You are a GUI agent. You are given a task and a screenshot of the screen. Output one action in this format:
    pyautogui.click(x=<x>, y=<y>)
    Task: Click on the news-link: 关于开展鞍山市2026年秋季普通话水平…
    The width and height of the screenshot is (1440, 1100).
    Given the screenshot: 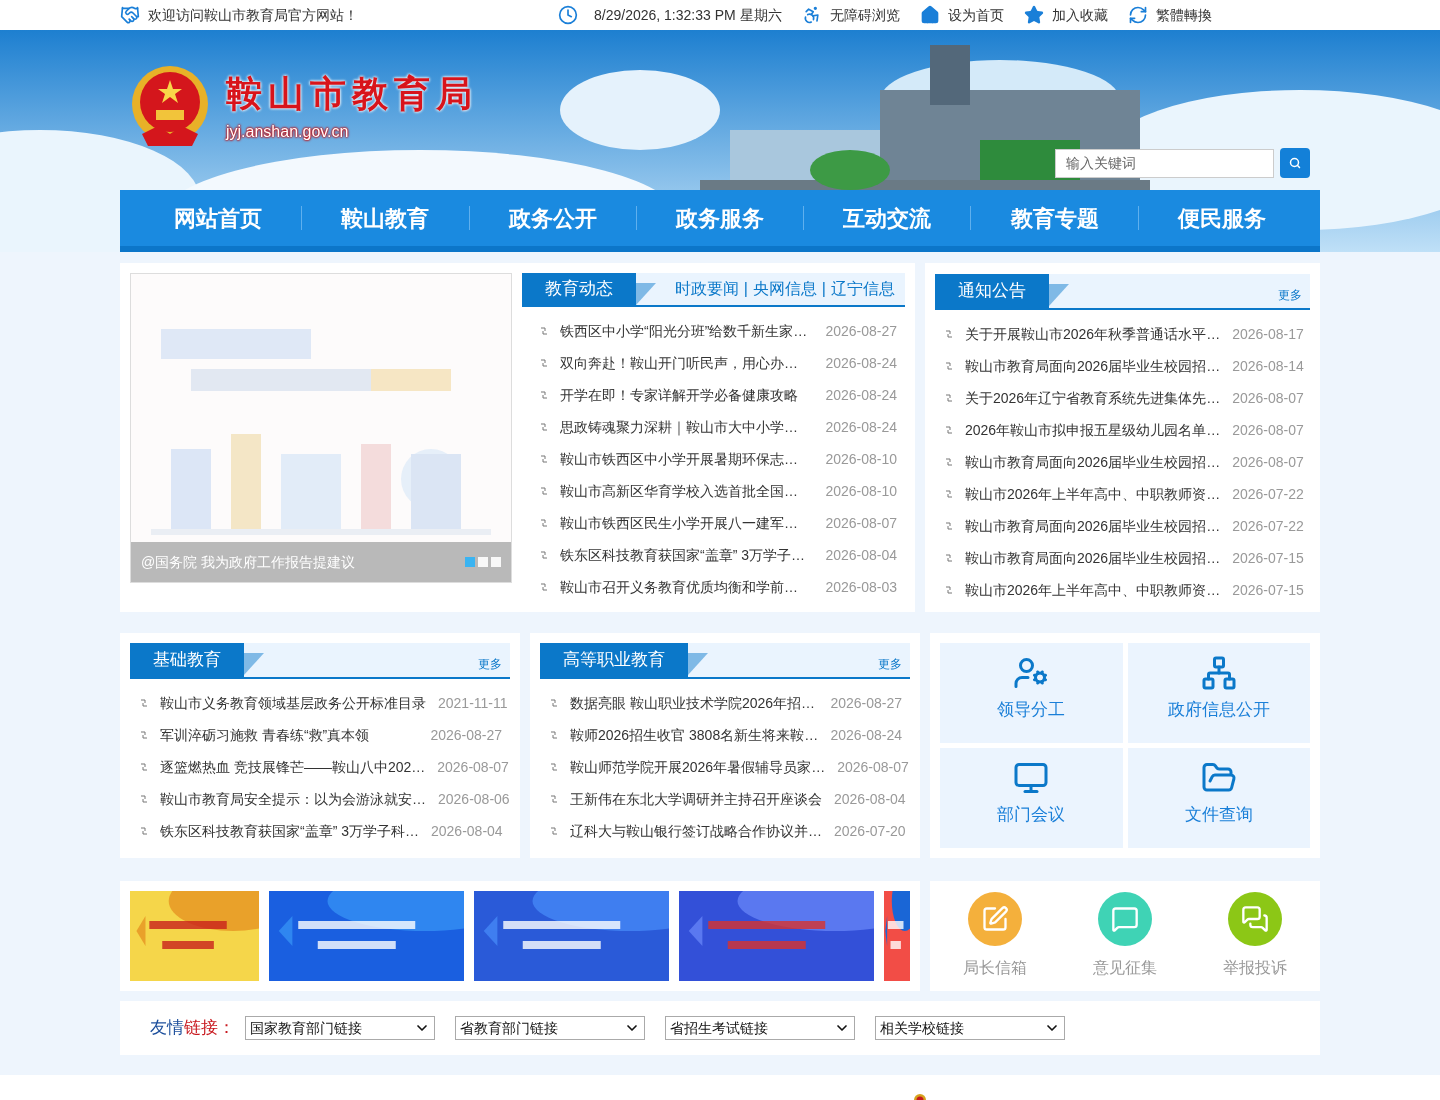 What is the action you would take?
    pyautogui.click(x=1093, y=334)
    